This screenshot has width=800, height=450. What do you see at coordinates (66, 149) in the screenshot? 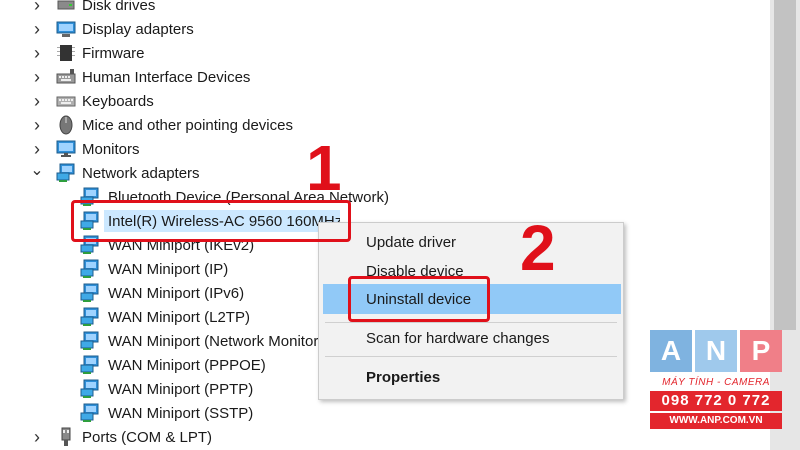
I see `monitor-icon` at bounding box center [66, 149].